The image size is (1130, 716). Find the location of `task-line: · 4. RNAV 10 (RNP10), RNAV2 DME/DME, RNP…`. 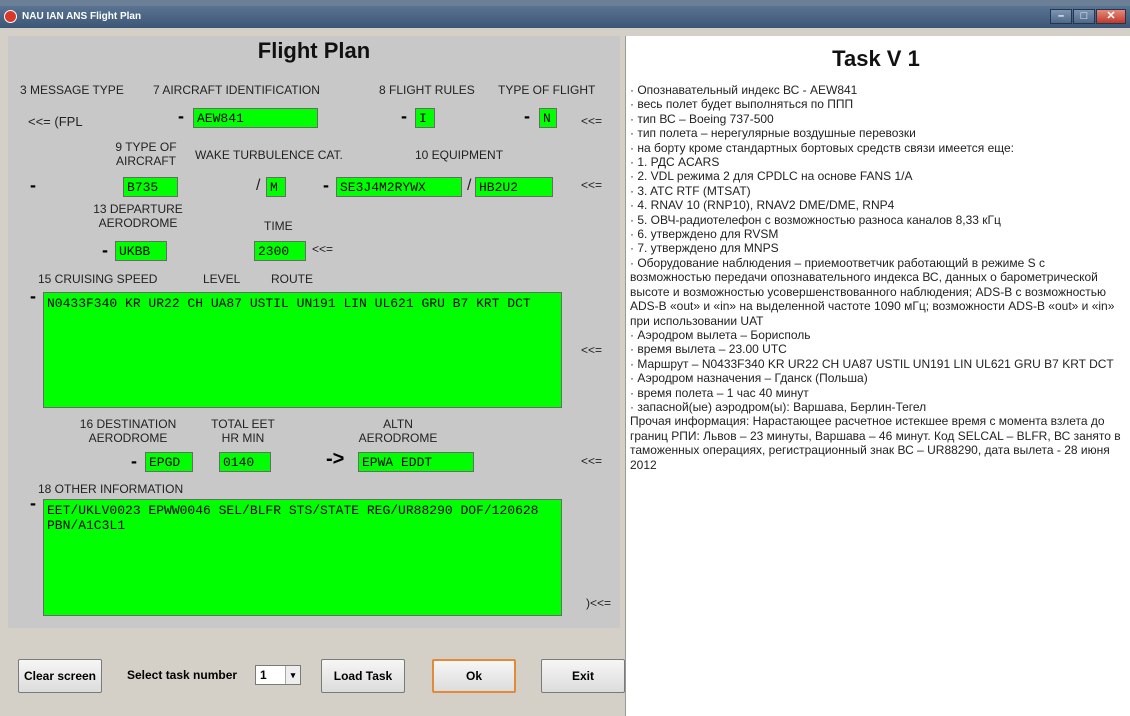

task-line: · 4. RNAV 10 (RNP10), RNAV2 DME/DME, RNP… is located at coordinates (762, 205).